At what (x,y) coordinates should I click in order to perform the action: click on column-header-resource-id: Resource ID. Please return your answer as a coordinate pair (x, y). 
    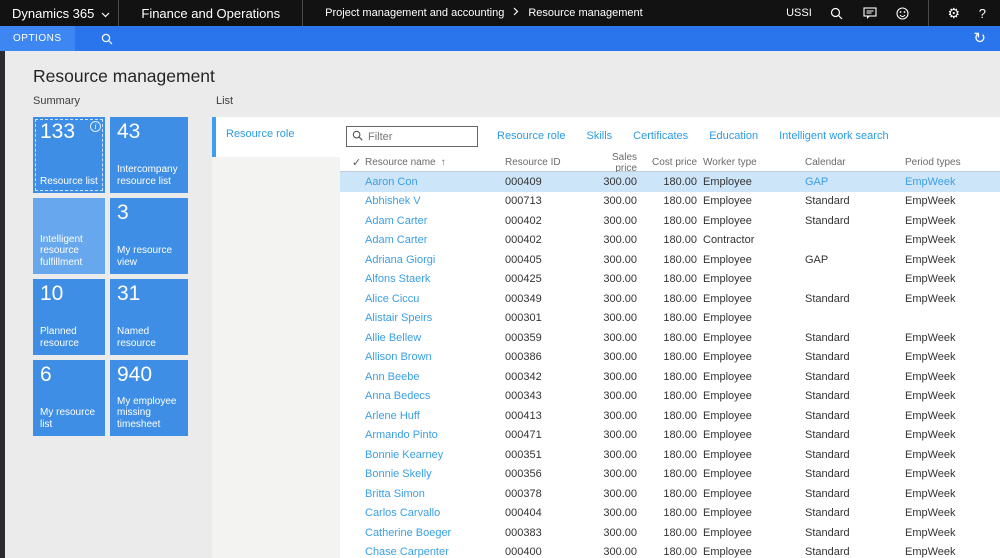
    Looking at the image, I should click on (547, 162).